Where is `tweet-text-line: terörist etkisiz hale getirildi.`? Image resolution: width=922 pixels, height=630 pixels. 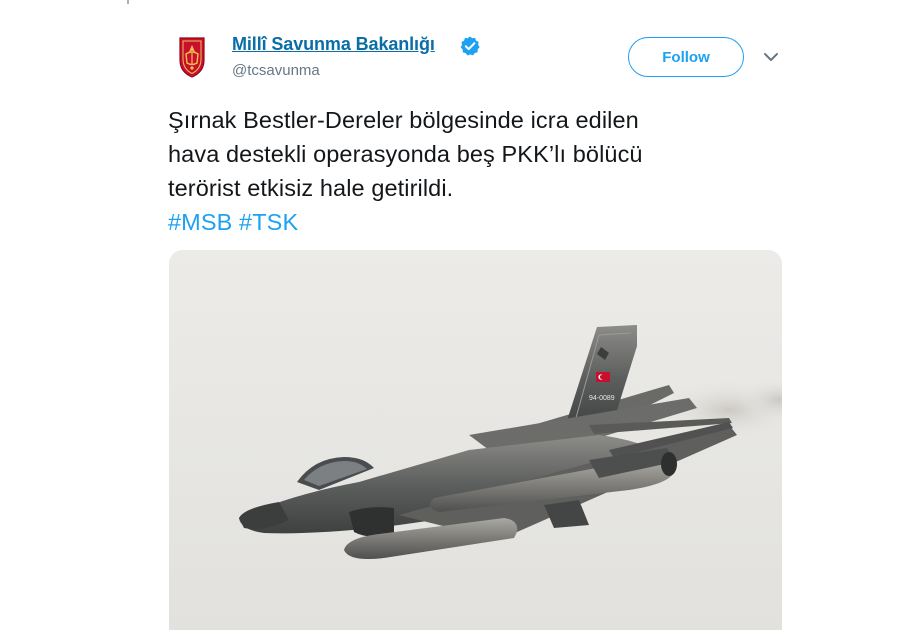
tweet-text-line: terörist etkisiz hale getirildi. is located at coordinates (311, 188).